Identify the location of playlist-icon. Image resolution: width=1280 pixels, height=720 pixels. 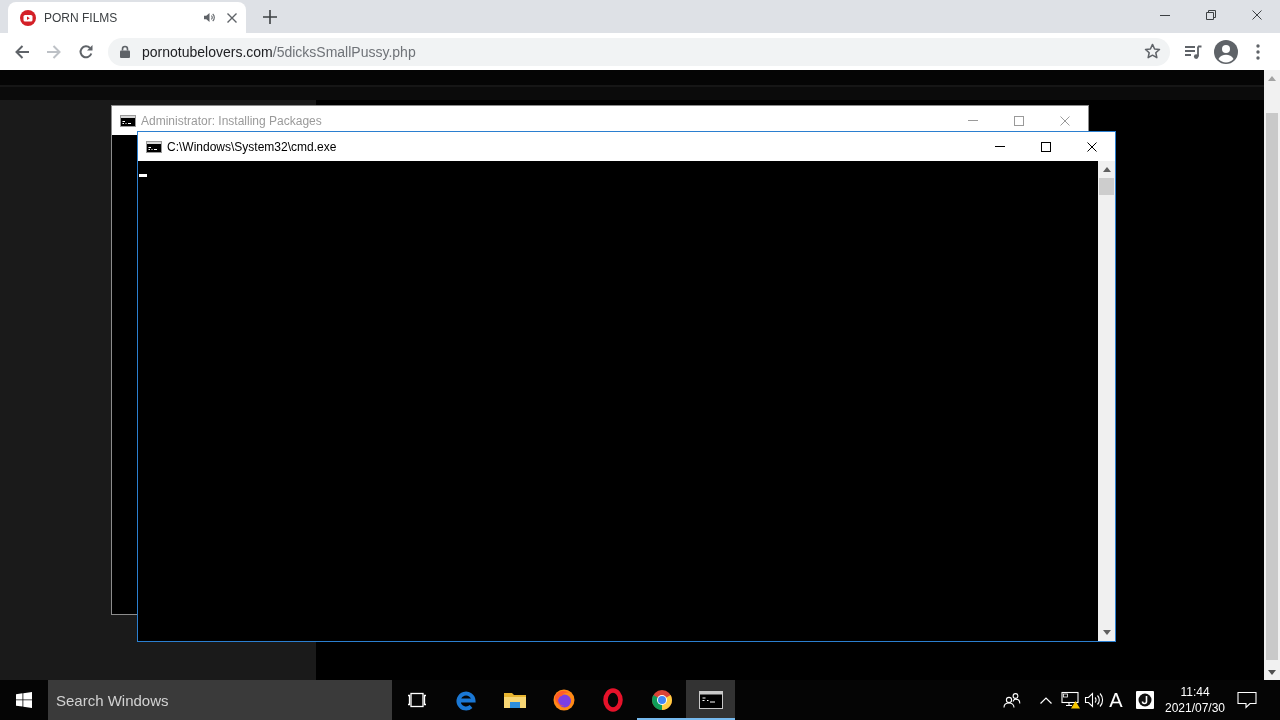
(1193, 51).